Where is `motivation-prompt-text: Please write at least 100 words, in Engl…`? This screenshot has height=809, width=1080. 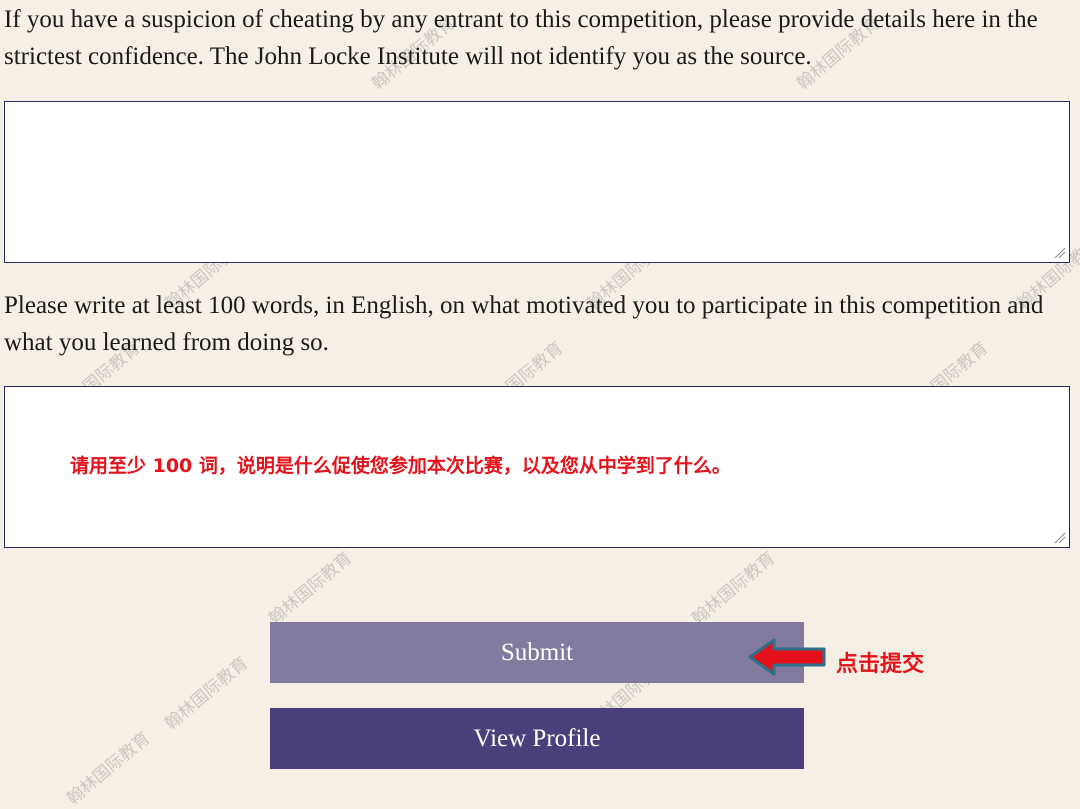 motivation-prompt-text: Please write at least 100 words, in Engl… is located at coordinates (524, 324).